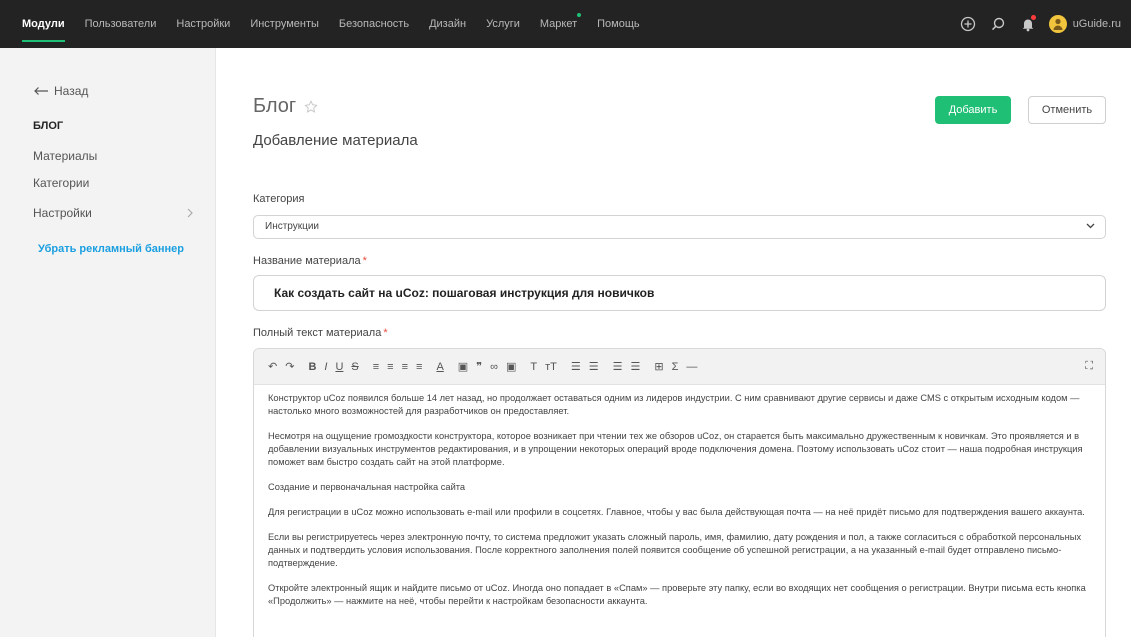 The width and height of the screenshot is (1131, 637). Describe the element at coordinates (285, 106) in the screenshot. I see `page-title: Блог` at that location.